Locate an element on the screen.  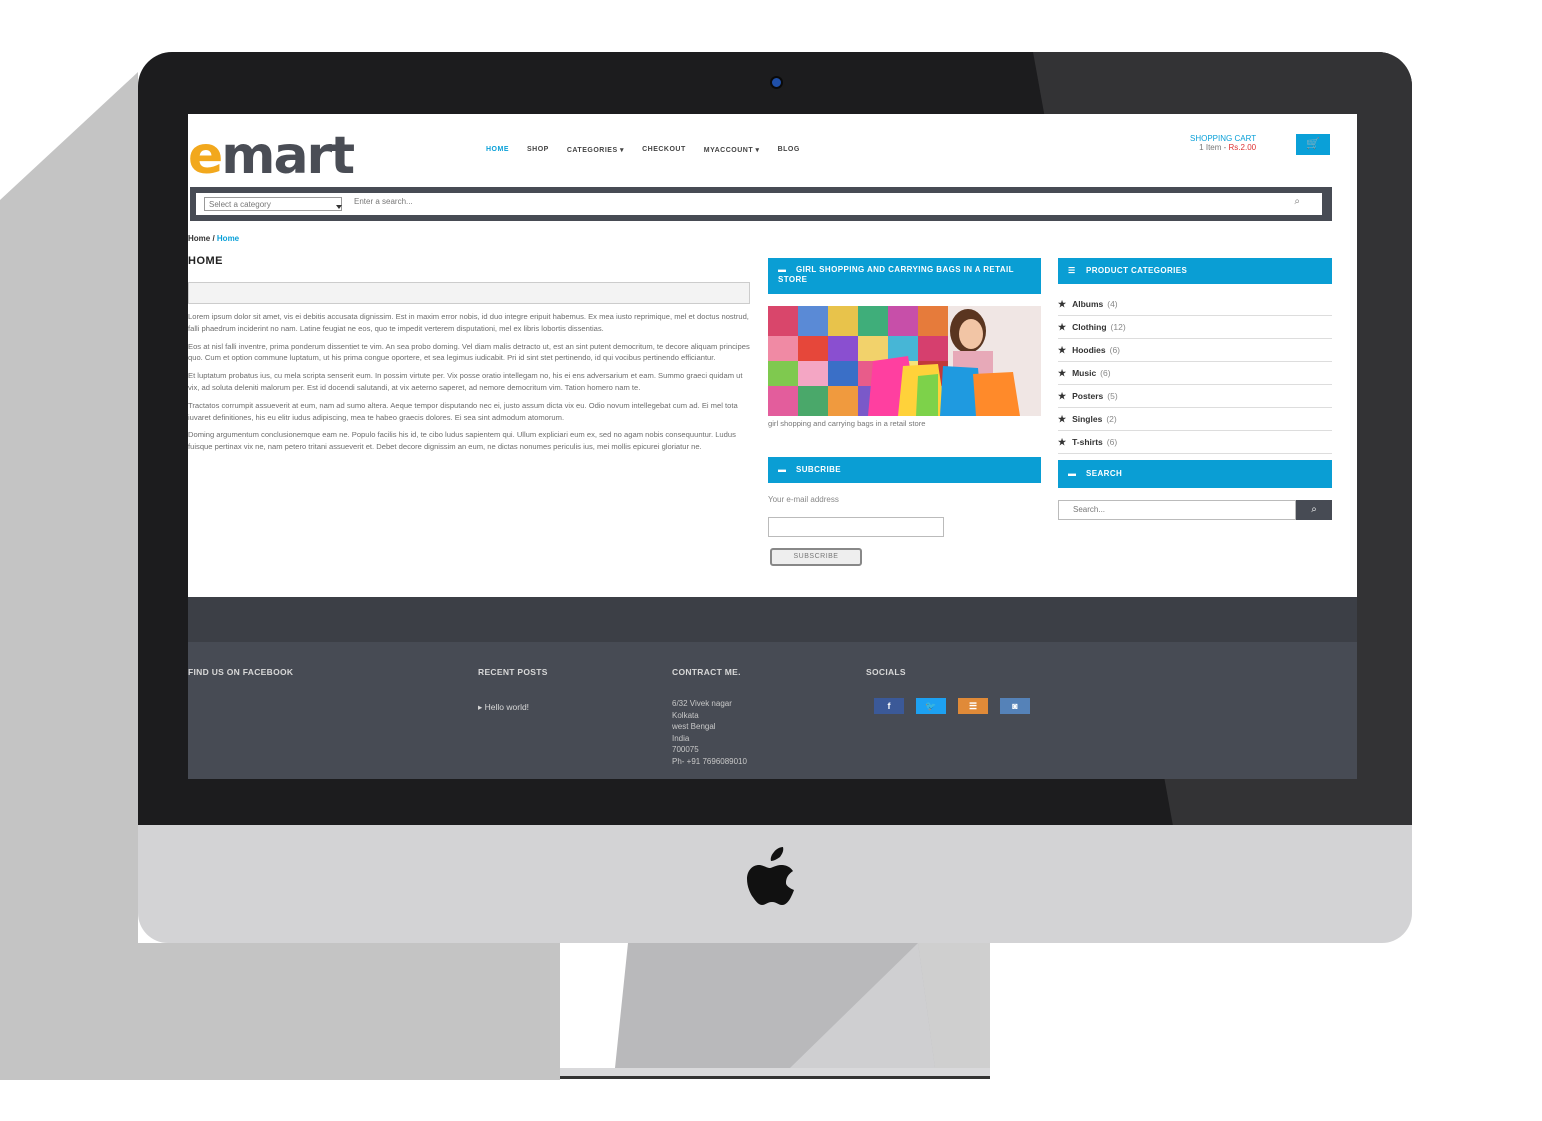
address-line: 6/32 Vivek nagar is located at coordinates (702, 703).